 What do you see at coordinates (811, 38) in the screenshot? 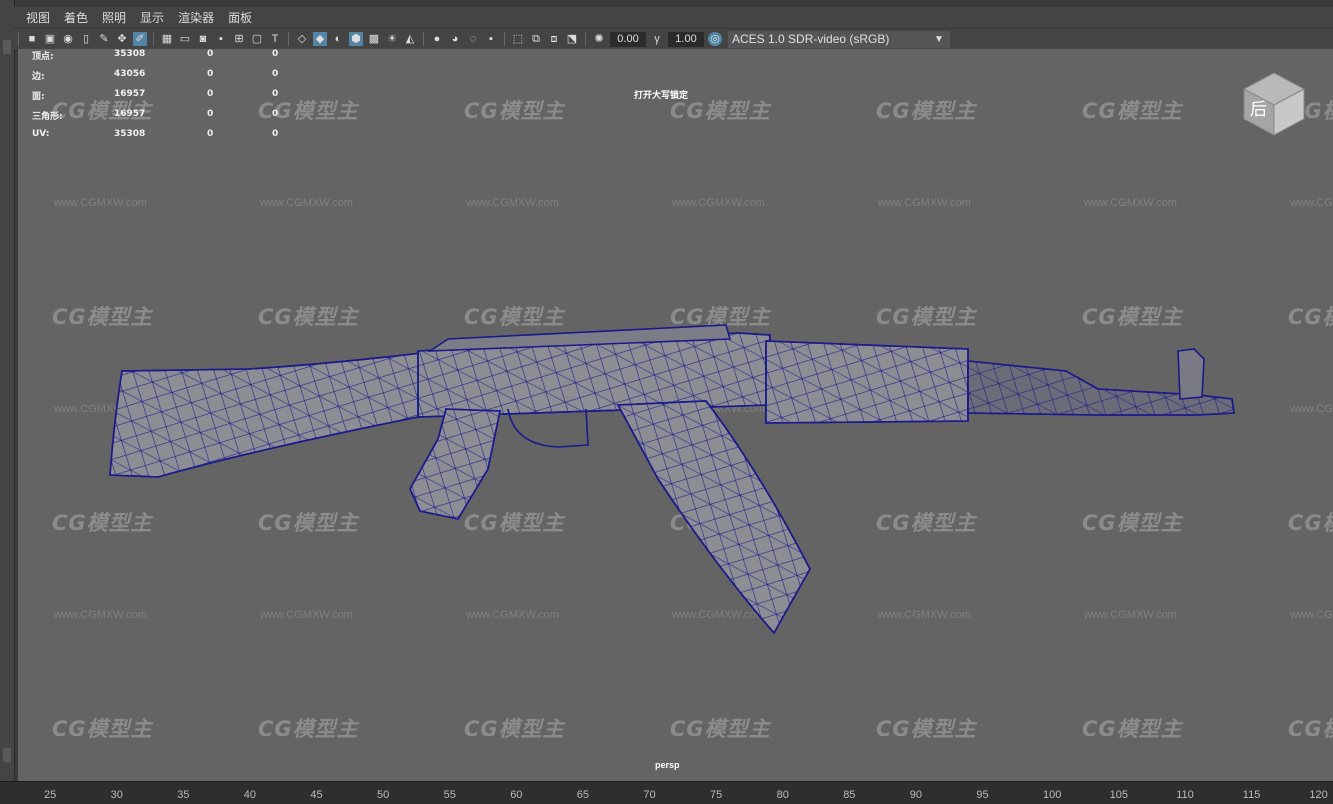
I see `view-transform-value: ACES 1.0 SDR-video (sRGB)` at bounding box center [811, 38].